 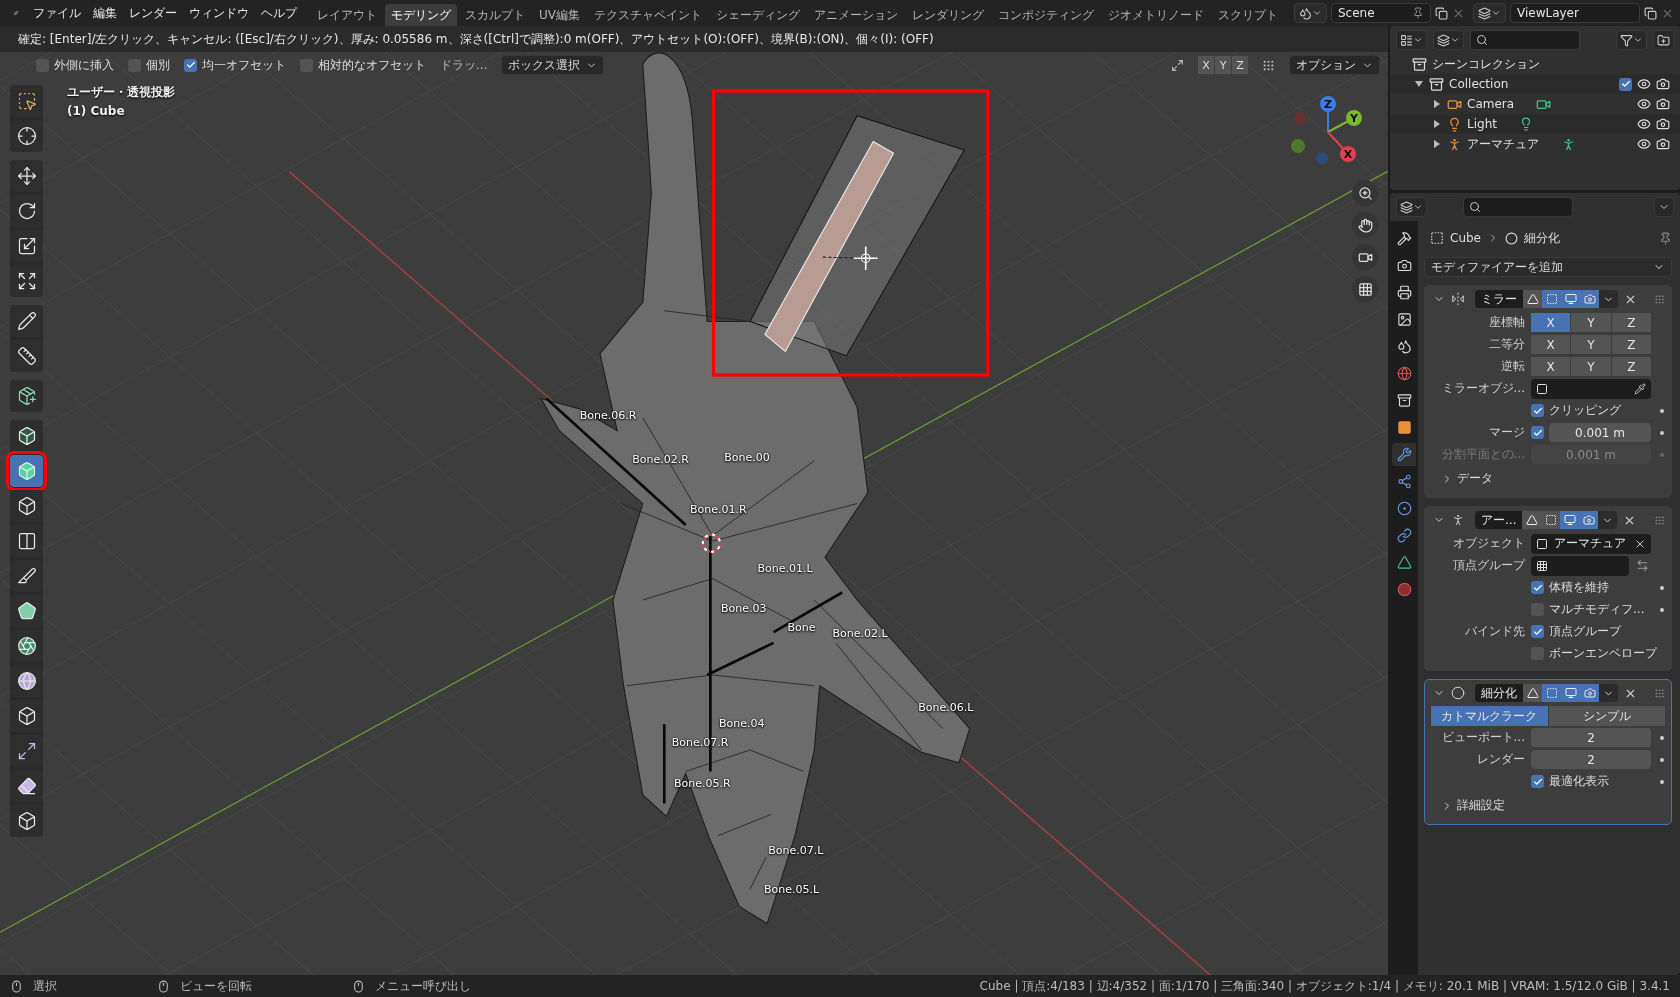 What do you see at coordinates (1341, 146) in the screenshot?
I see `axis-handle: X` at bounding box center [1341, 146].